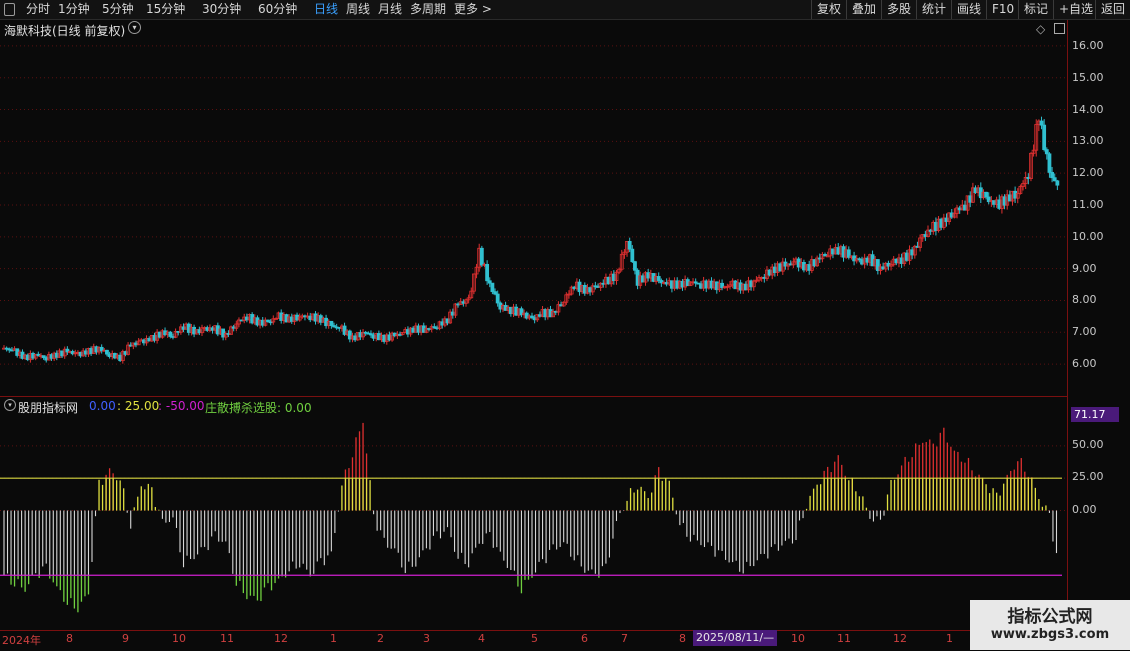  Describe the element at coordinates (125, 638) in the screenshot. I see `month-label: 9` at that location.